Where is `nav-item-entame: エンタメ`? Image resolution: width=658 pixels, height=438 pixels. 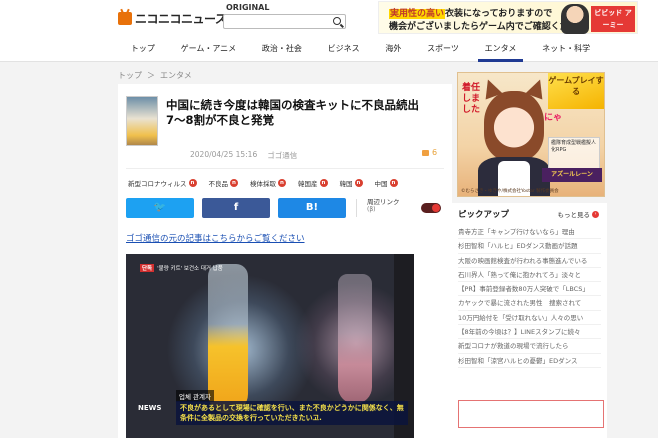 nav-item-entame: エンタメ is located at coordinates (500, 51).